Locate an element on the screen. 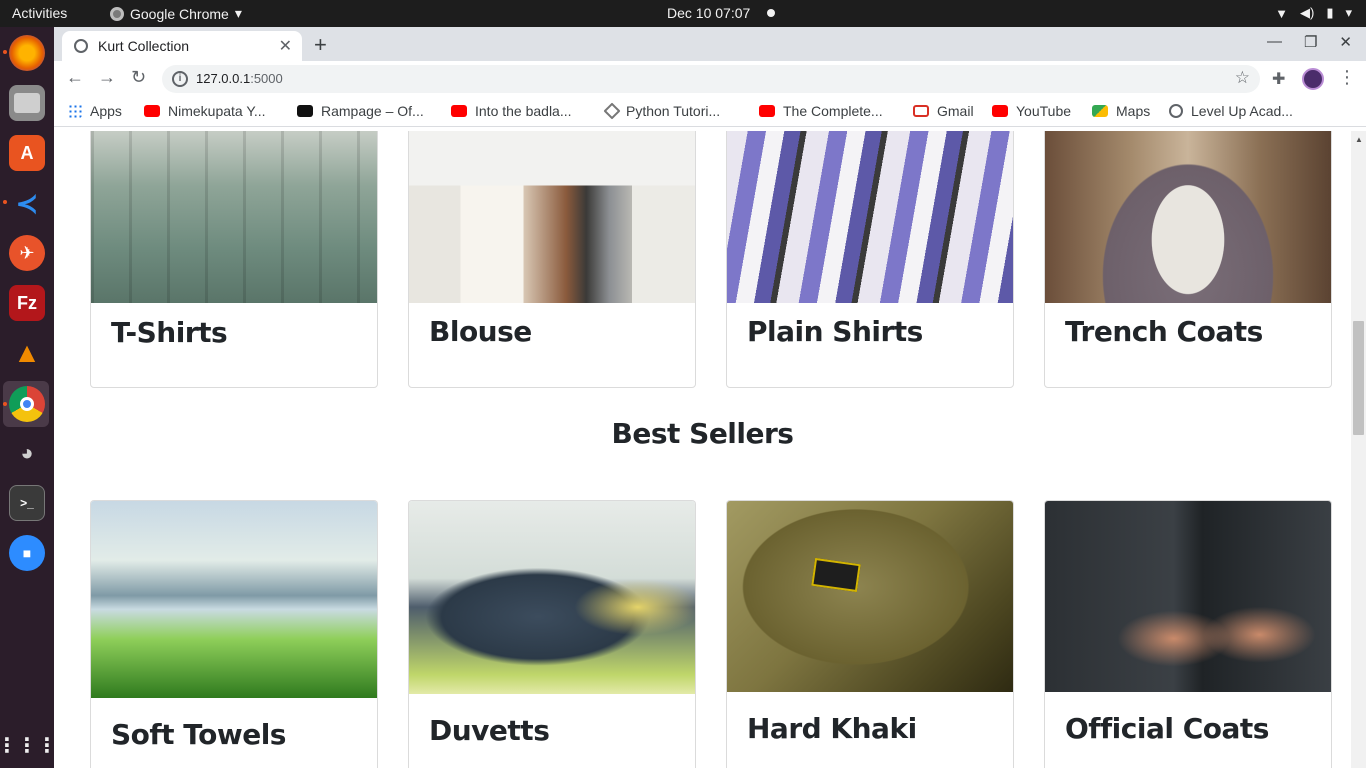  bookmark-label: YouTube is located at coordinates (1044, 111).